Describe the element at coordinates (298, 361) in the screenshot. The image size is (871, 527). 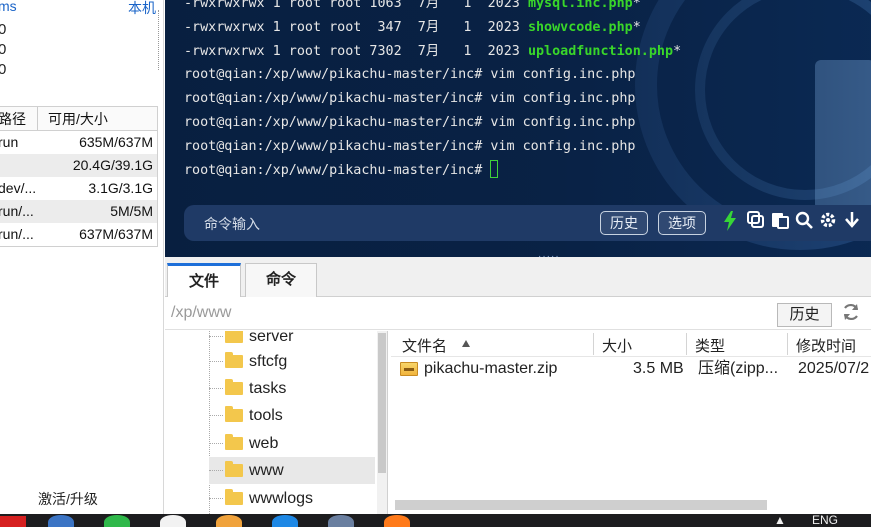
I see `tree-item: sftcfg` at that location.